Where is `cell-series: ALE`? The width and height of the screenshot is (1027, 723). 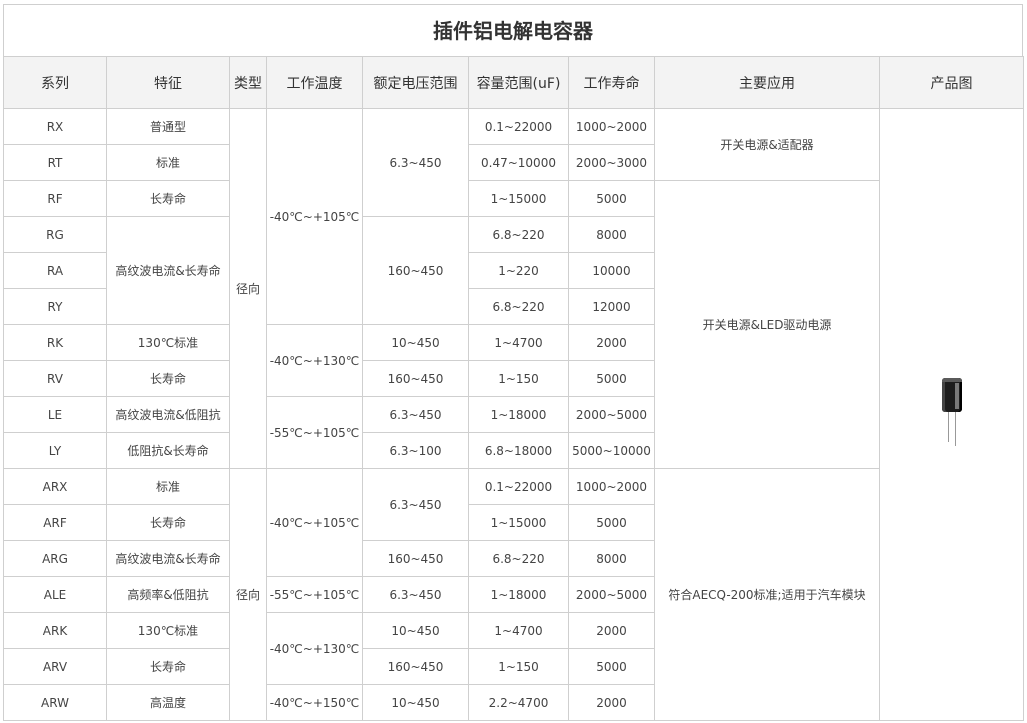
cell-series: ALE is located at coordinates (55, 594).